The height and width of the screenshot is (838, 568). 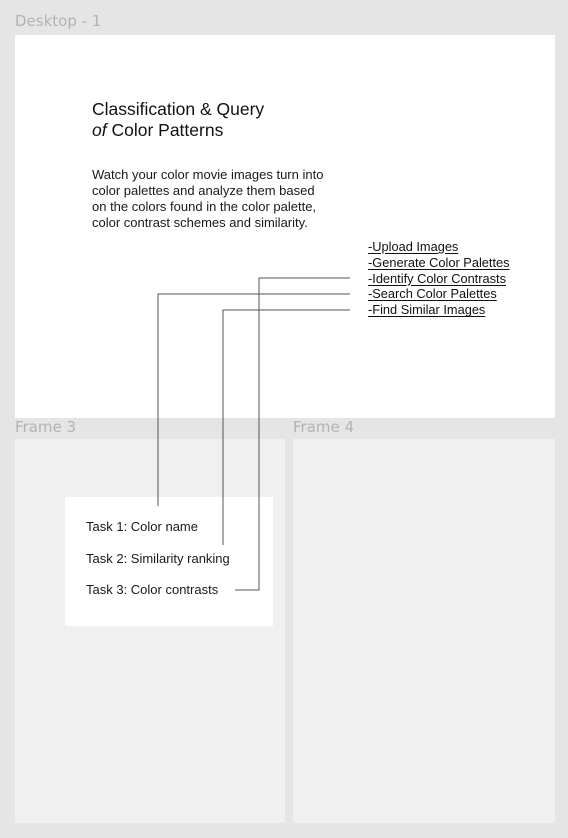 I want to click on frame-label-frame3: Frame 3, so click(x=45, y=427).